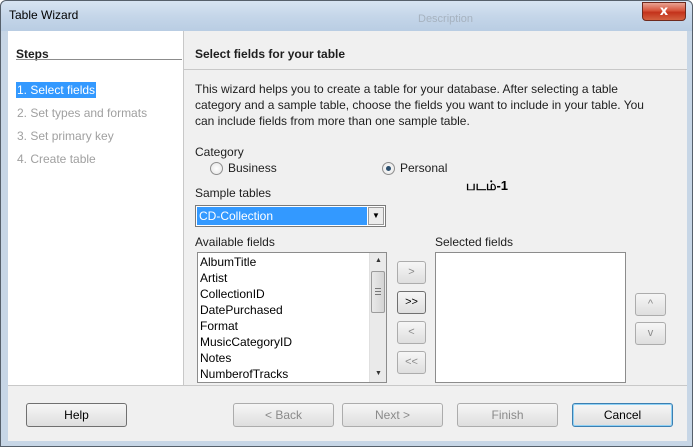 This screenshot has height=447, width=693. I want to click on finish-button: Finish, so click(507, 415).